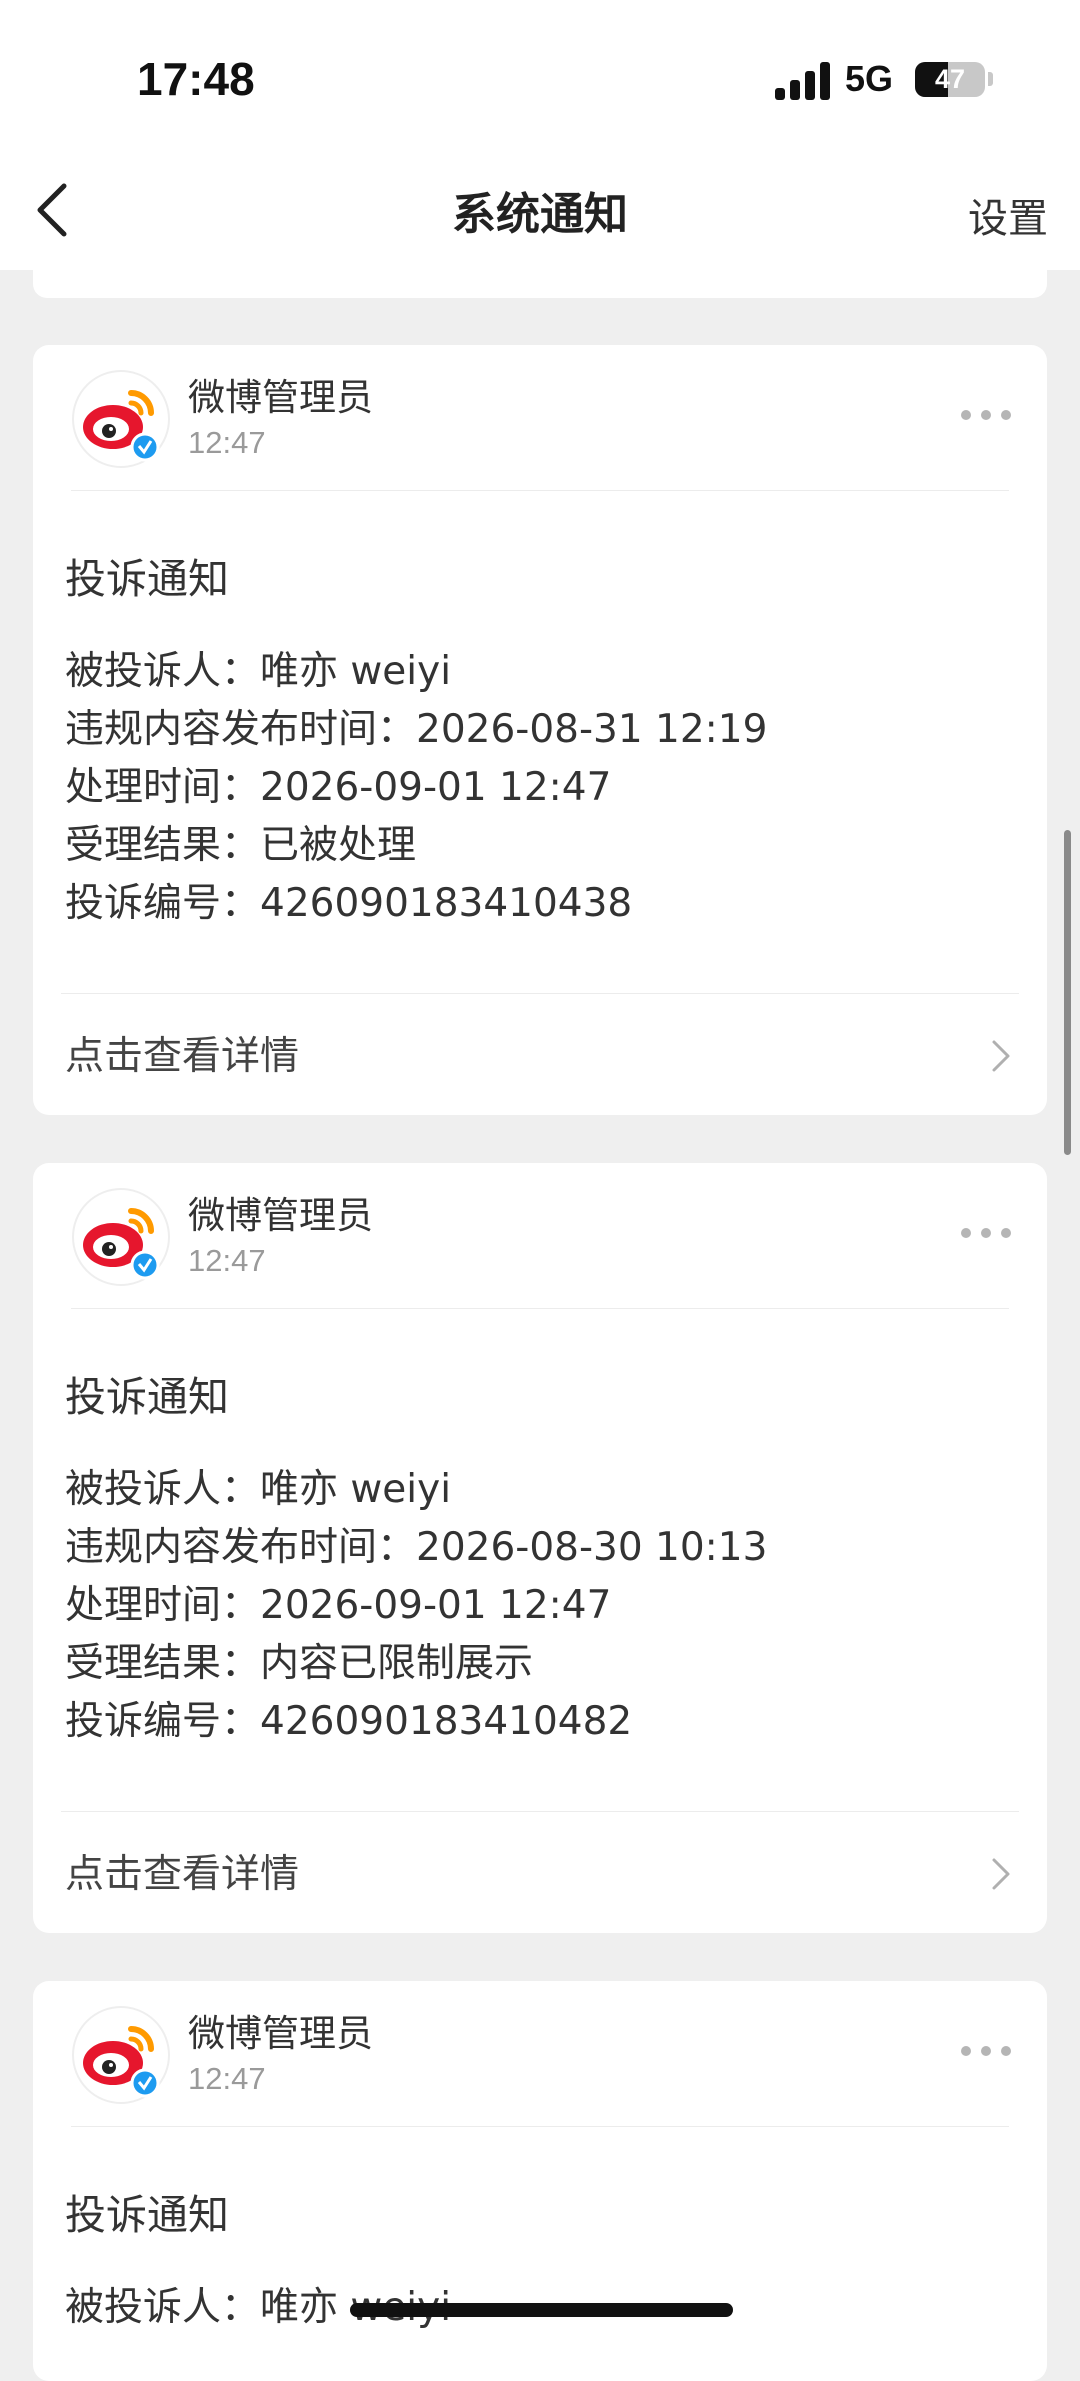 The image size is (1080, 2381). Describe the element at coordinates (416, 729) in the screenshot. I see `detail-line: 违规内容发布时间：2026-08-31 12:19` at that location.